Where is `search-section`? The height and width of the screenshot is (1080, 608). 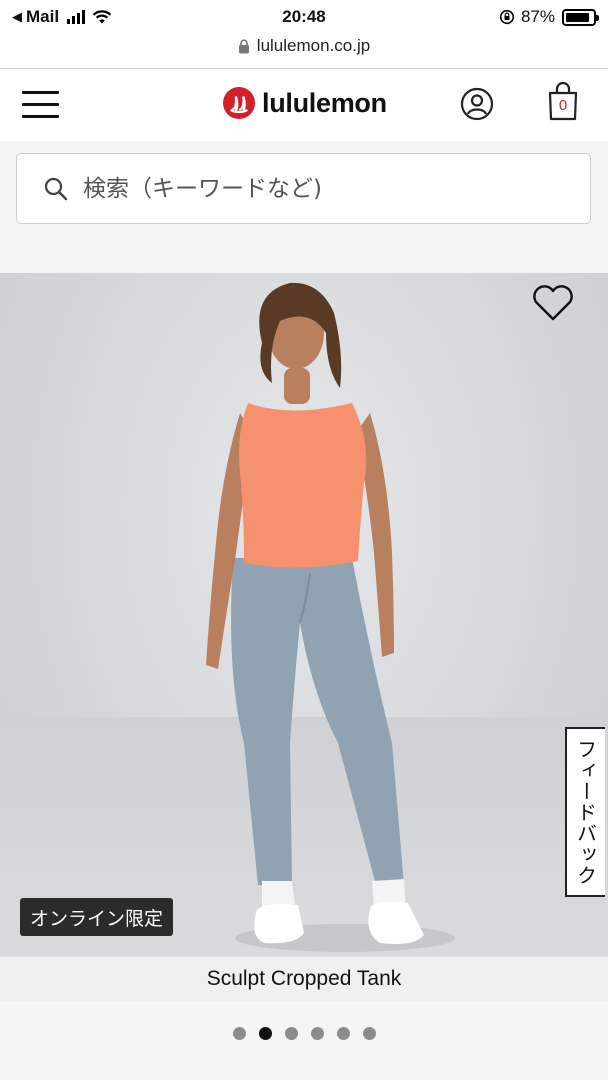
search-section is located at coordinates (304, 207).